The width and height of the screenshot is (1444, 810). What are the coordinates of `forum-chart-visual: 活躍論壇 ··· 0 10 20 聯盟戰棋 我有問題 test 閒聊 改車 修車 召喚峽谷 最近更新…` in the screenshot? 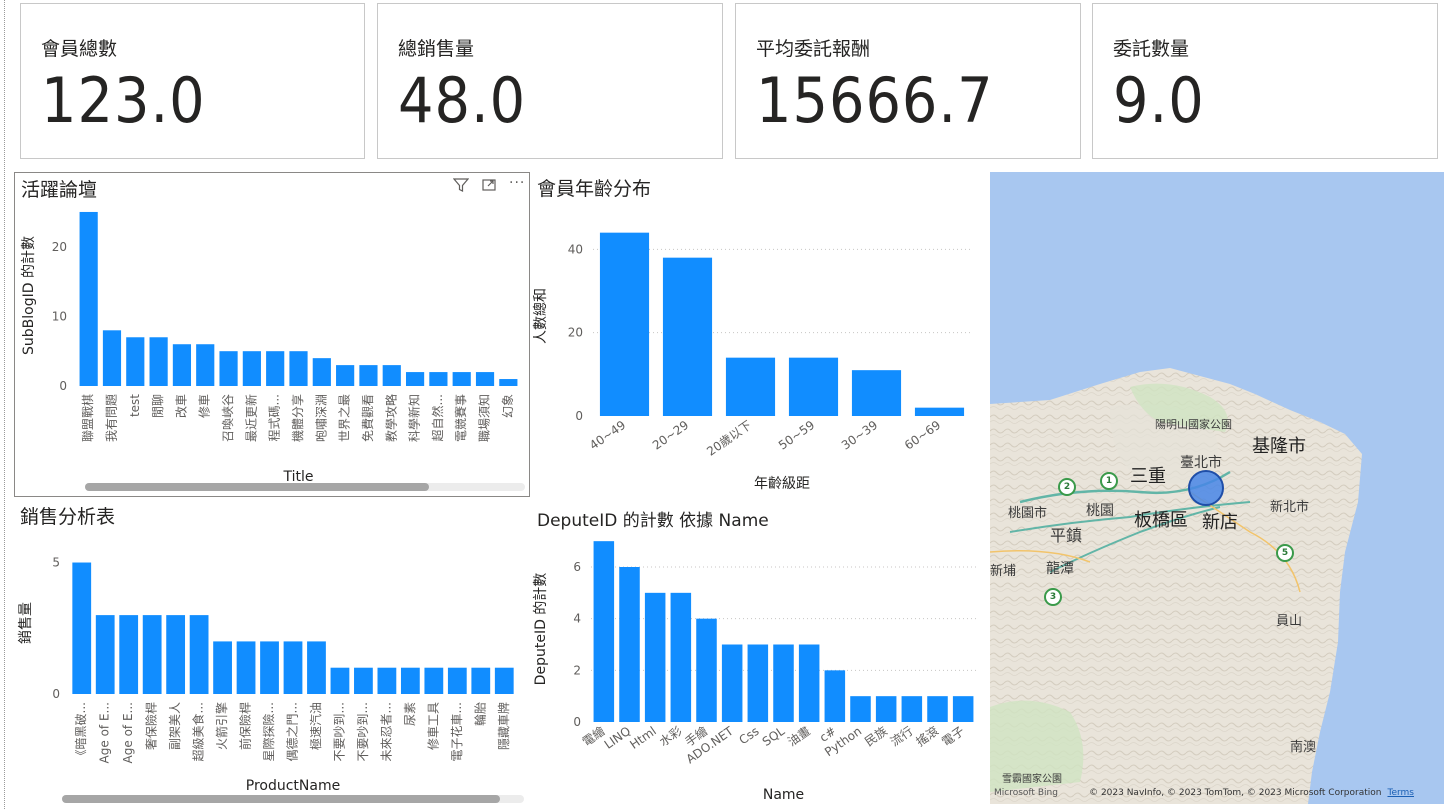 It's located at (272, 334).